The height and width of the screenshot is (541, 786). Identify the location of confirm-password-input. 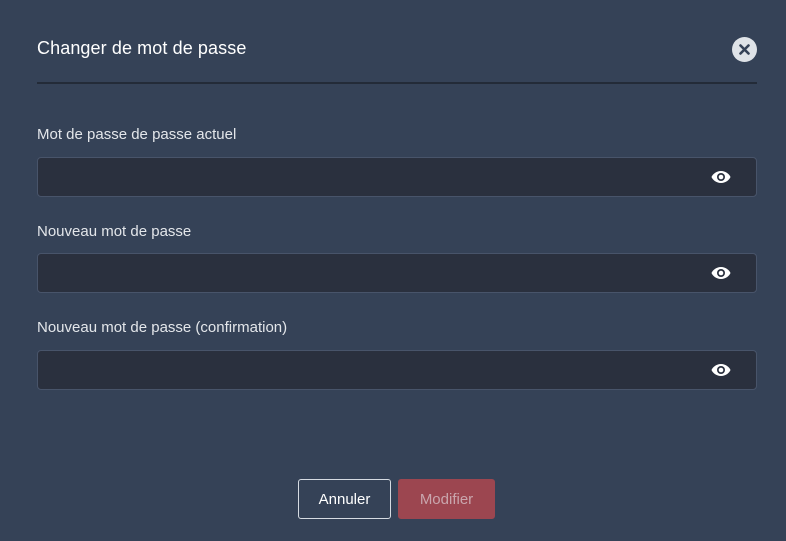
(368, 370).